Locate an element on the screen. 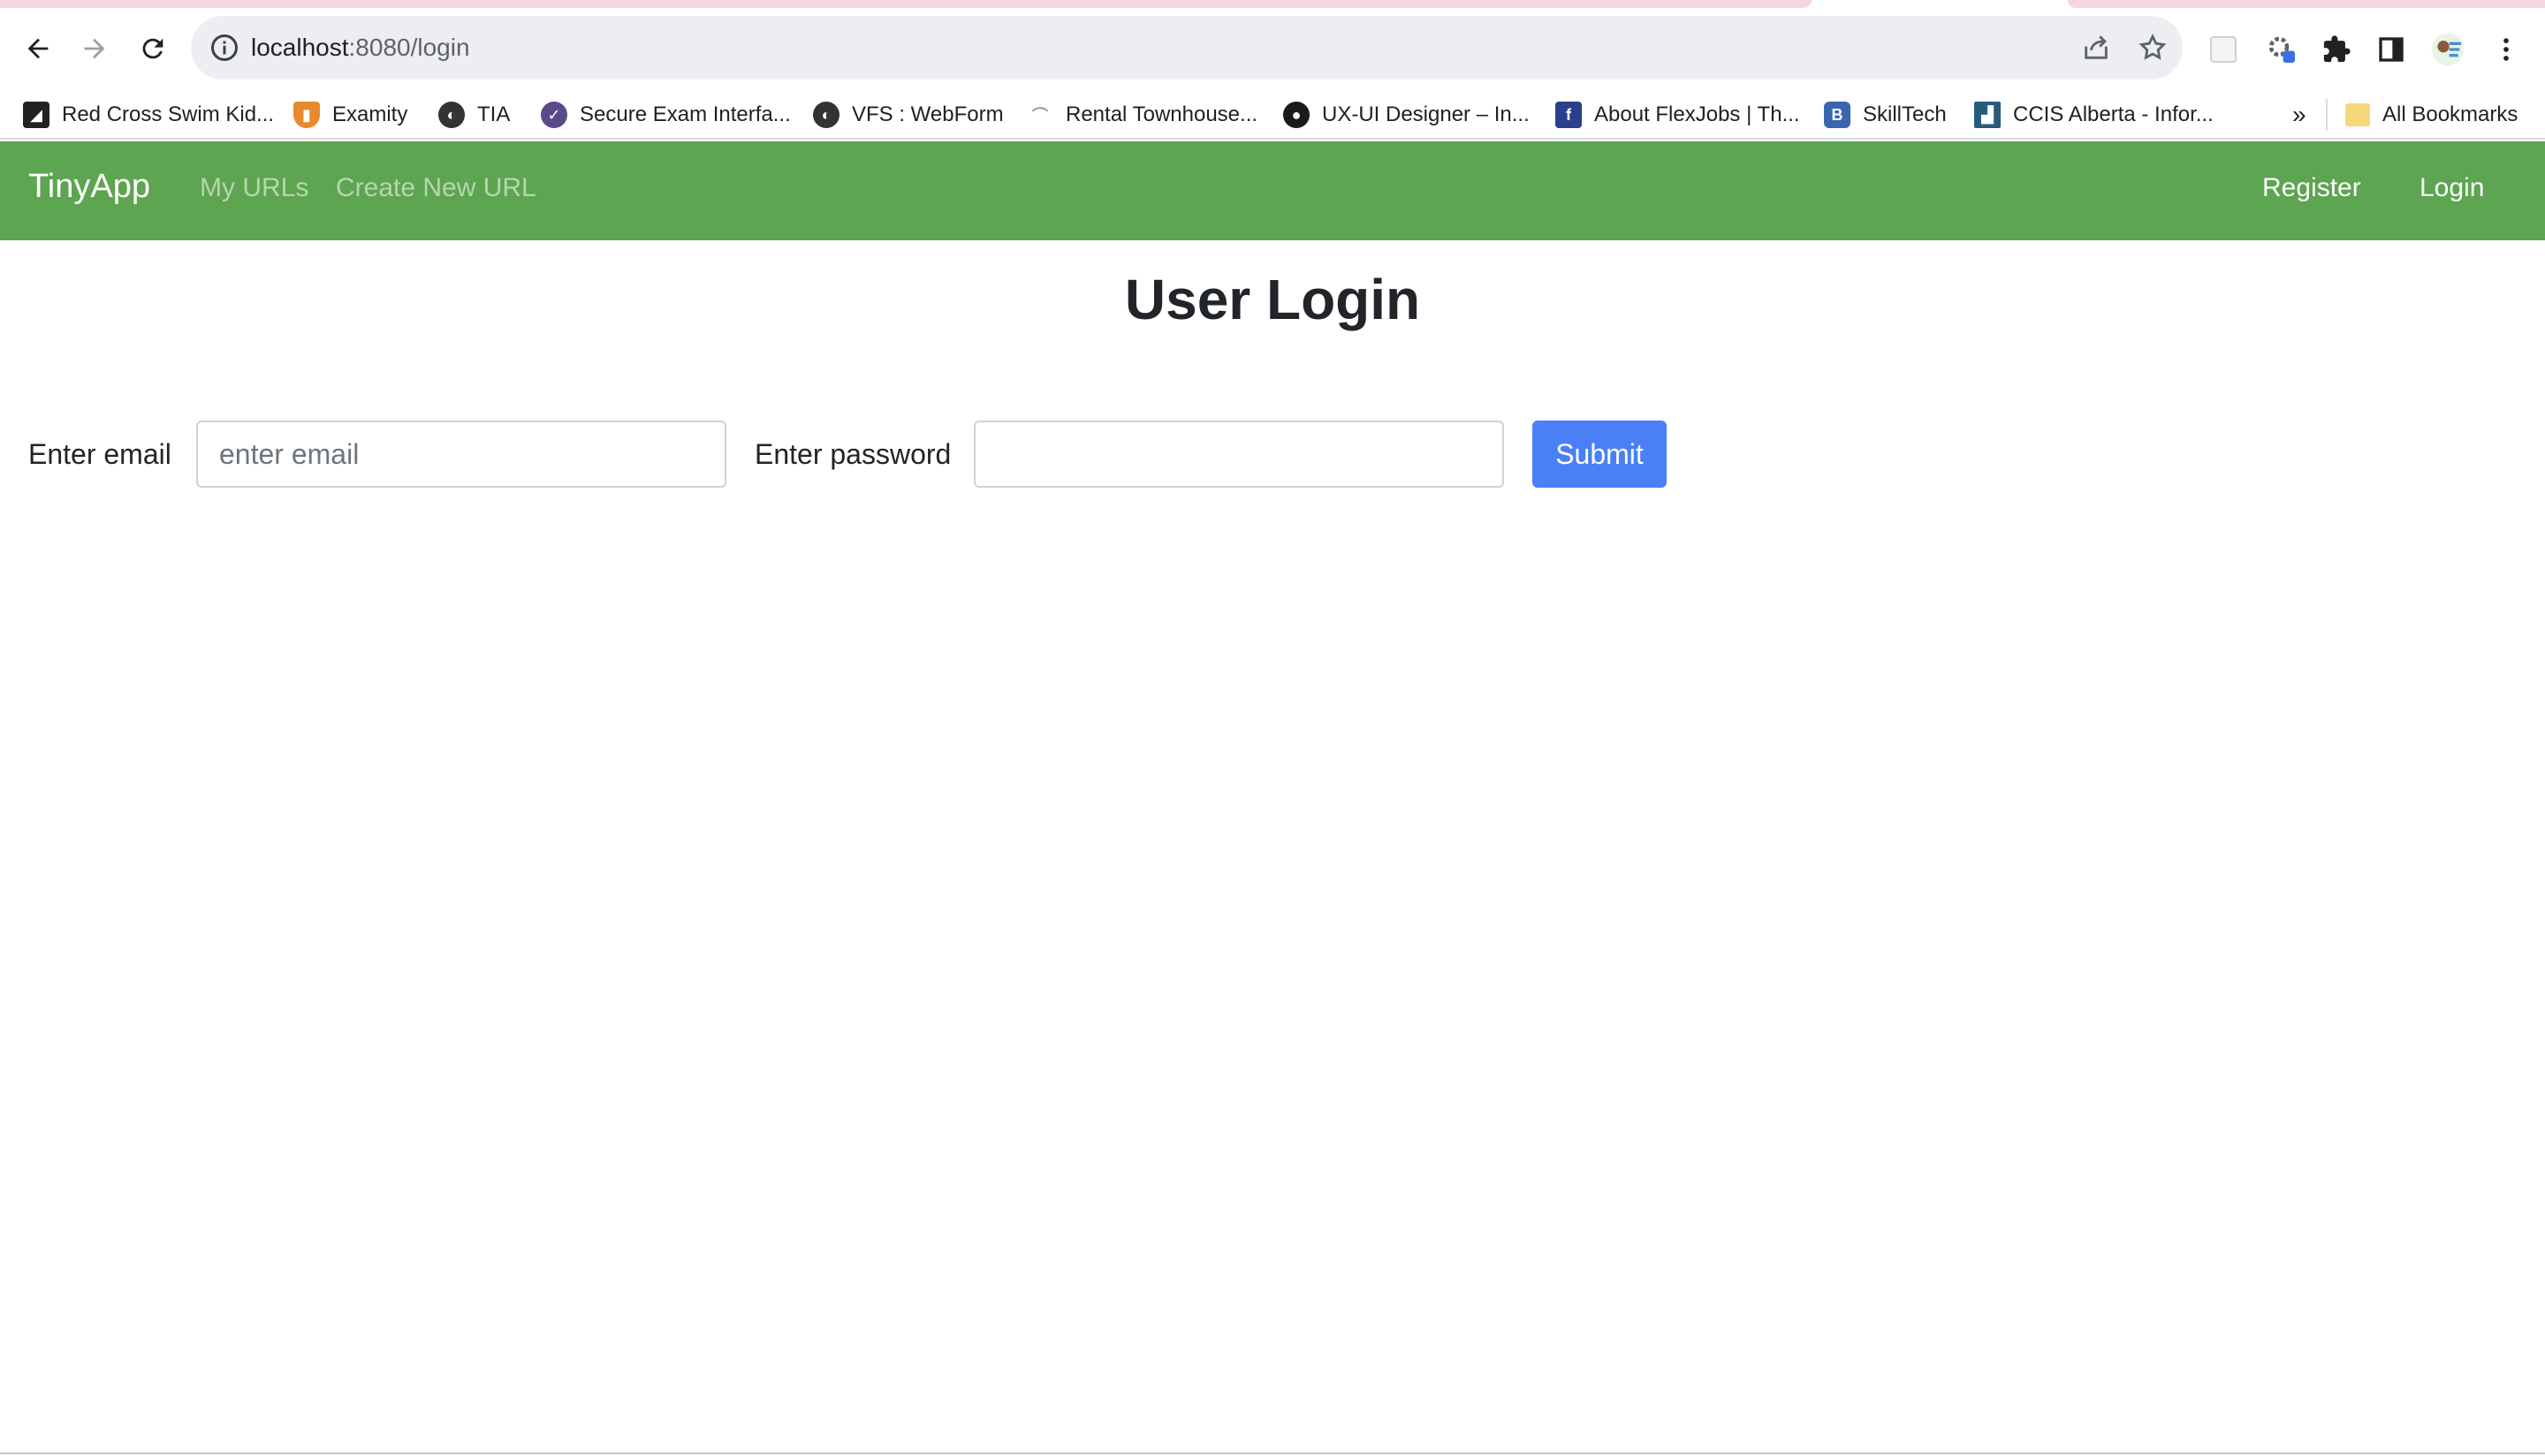 The height and width of the screenshot is (1456, 2545). bookmarks-overflow-button: » is located at coordinates (2299, 115).